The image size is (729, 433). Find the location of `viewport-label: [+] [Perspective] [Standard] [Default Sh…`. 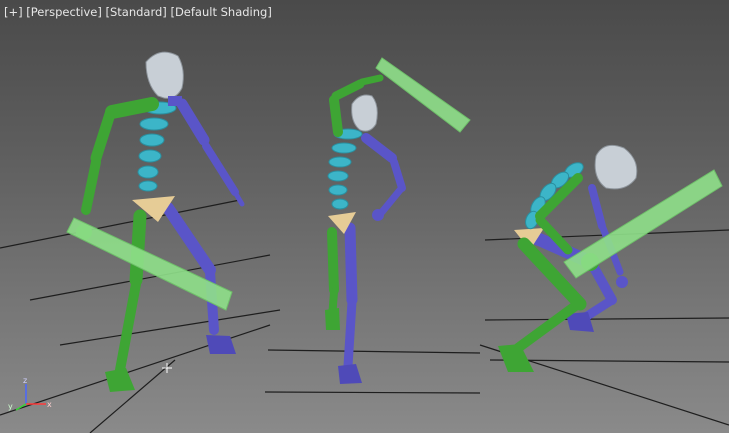

viewport-label: [+] [Perspective] [Standard] [Default Sh… is located at coordinates (138, 12).